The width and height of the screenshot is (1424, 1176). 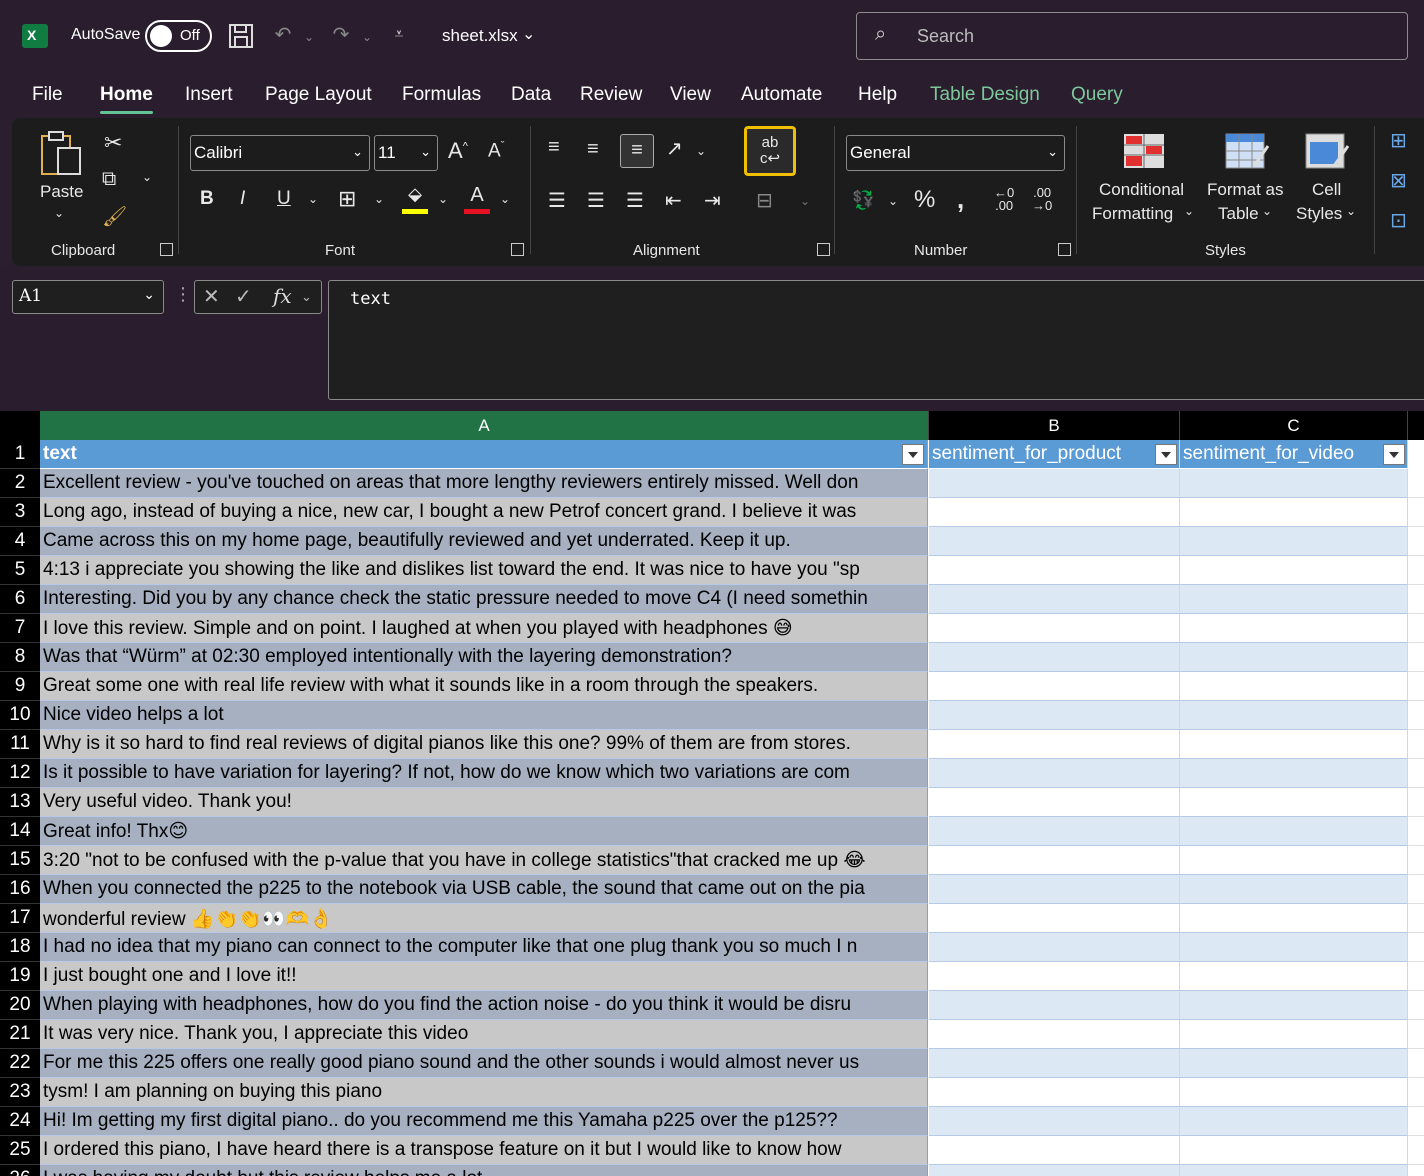 I want to click on conditional-formatting-icon, so click(x=1144, y=151).